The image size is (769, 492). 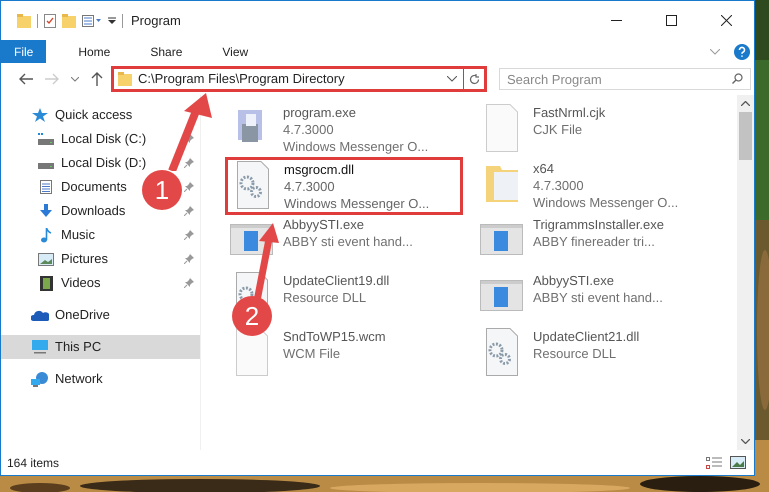 What do you see at coordinates (605, 168) in the screenshot?
I see `file-name: x64` at bounding box center [605, 168].